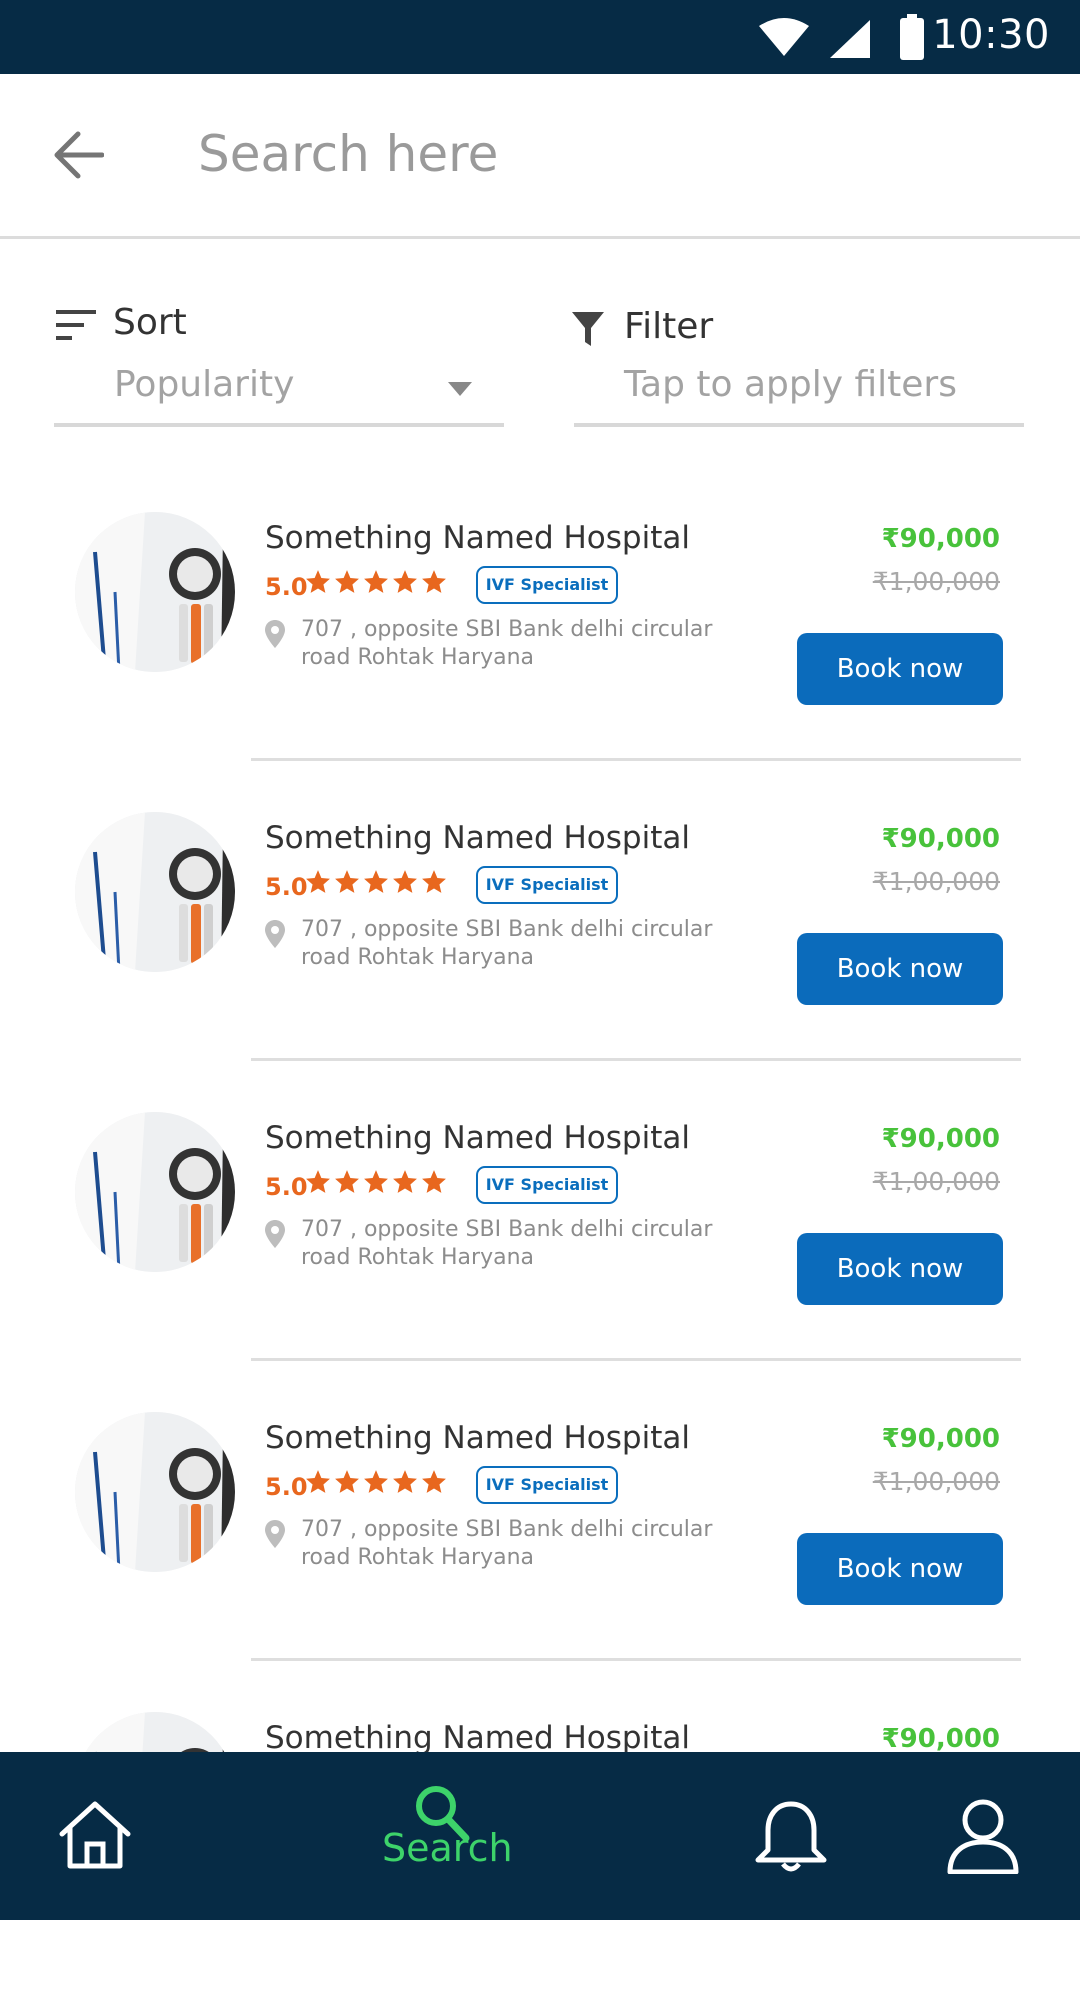 The width and height of the screenshot is (1080, 2012). Describe the element at coordinates (447, 1848) in the screenshot. I see `nav-search-label: Search` at that location.